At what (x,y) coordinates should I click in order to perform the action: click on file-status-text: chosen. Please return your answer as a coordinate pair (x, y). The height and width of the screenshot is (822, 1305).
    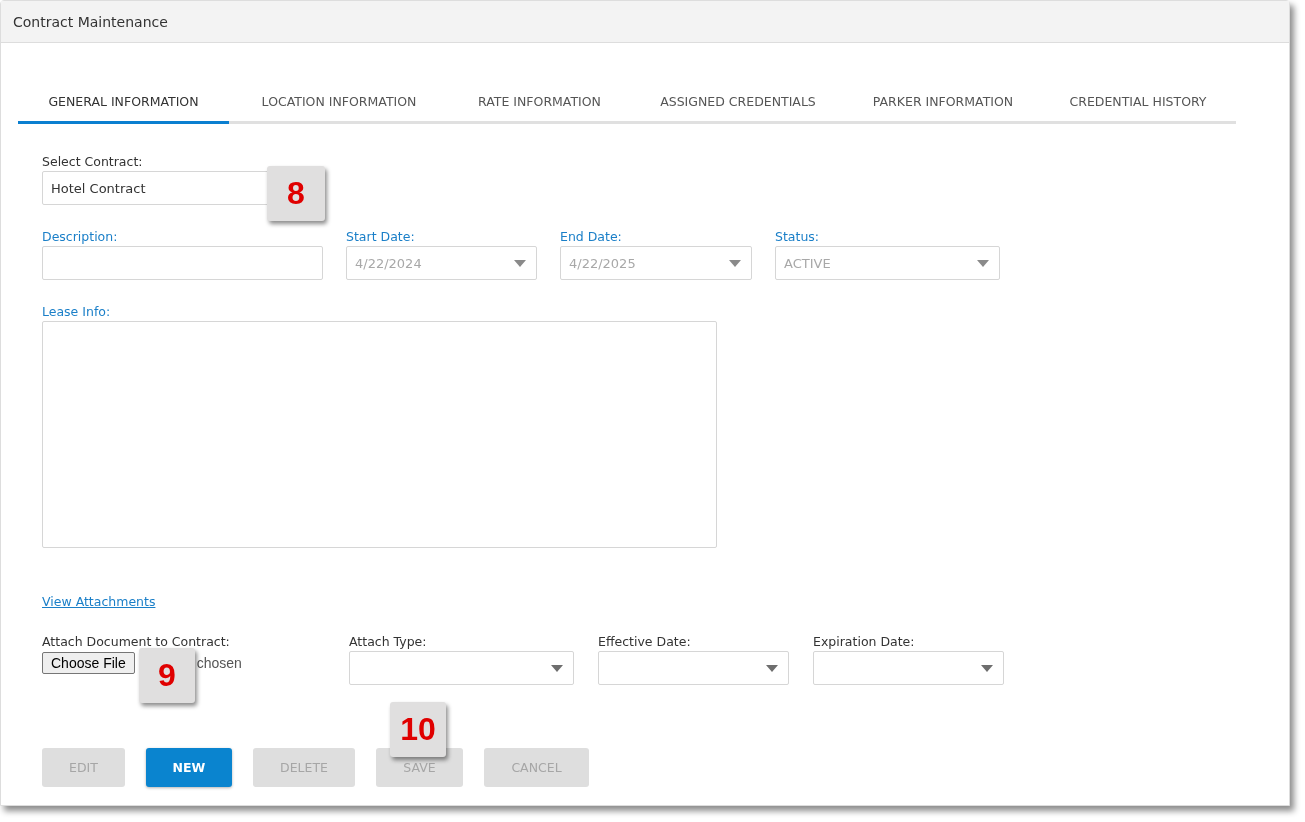
    Looking at the image, I should click on (219, 663).